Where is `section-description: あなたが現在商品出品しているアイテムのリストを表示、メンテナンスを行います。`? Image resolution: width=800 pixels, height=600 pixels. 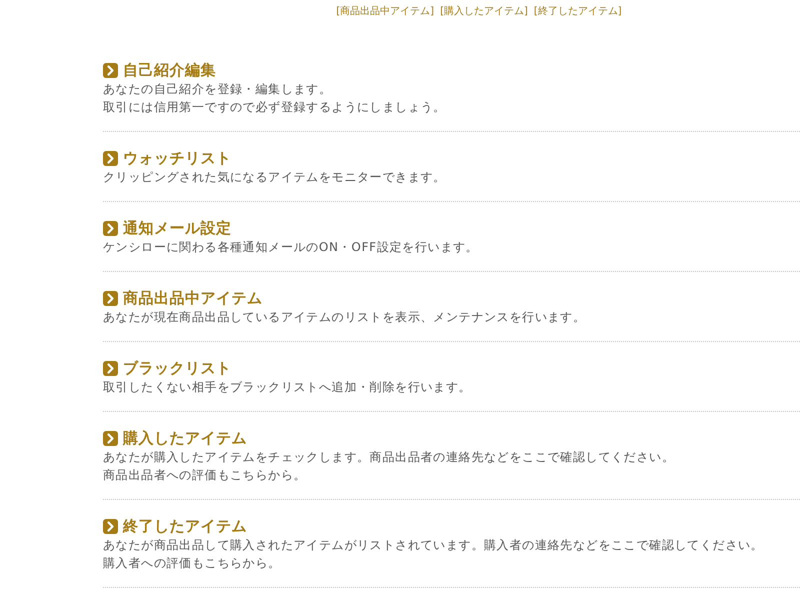
section-description: あなたが現在商品出品しているアイテムのリストを表示、メンテナンスを行います。 is located at coordinates (345, 317).